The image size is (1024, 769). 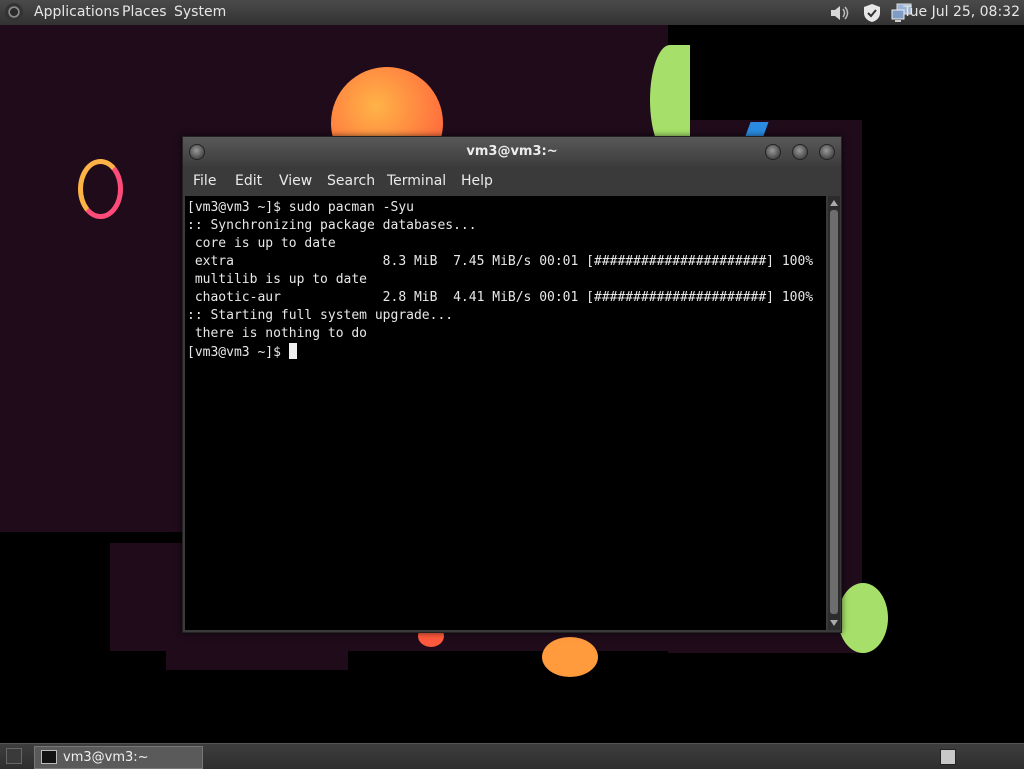 I want to click on wallpaper-orange-half, so click(x=570, y=657).